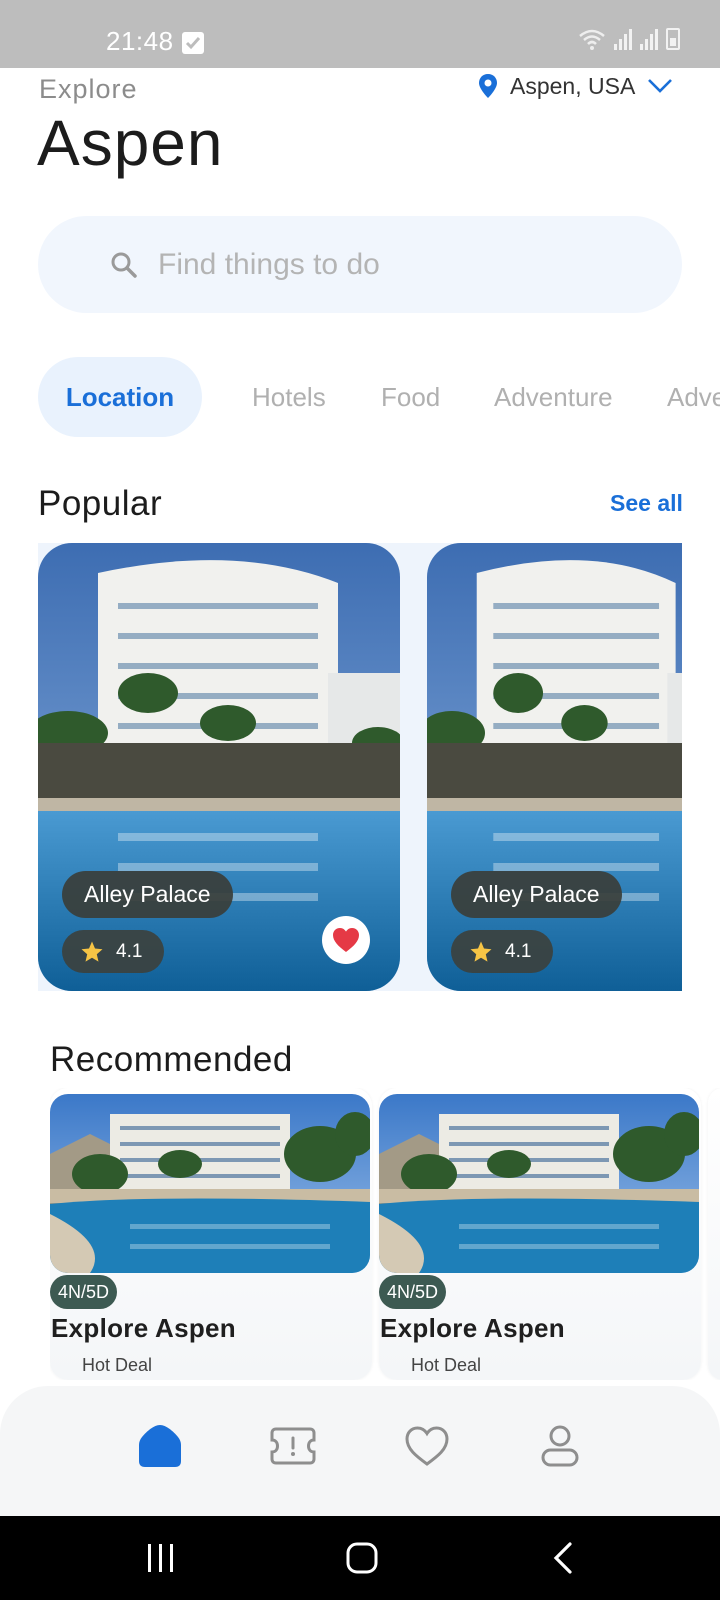 The width and height of the screenshot is (720, 1600). I want to click on location-selector: Aspen, USA, so click(575, 86).